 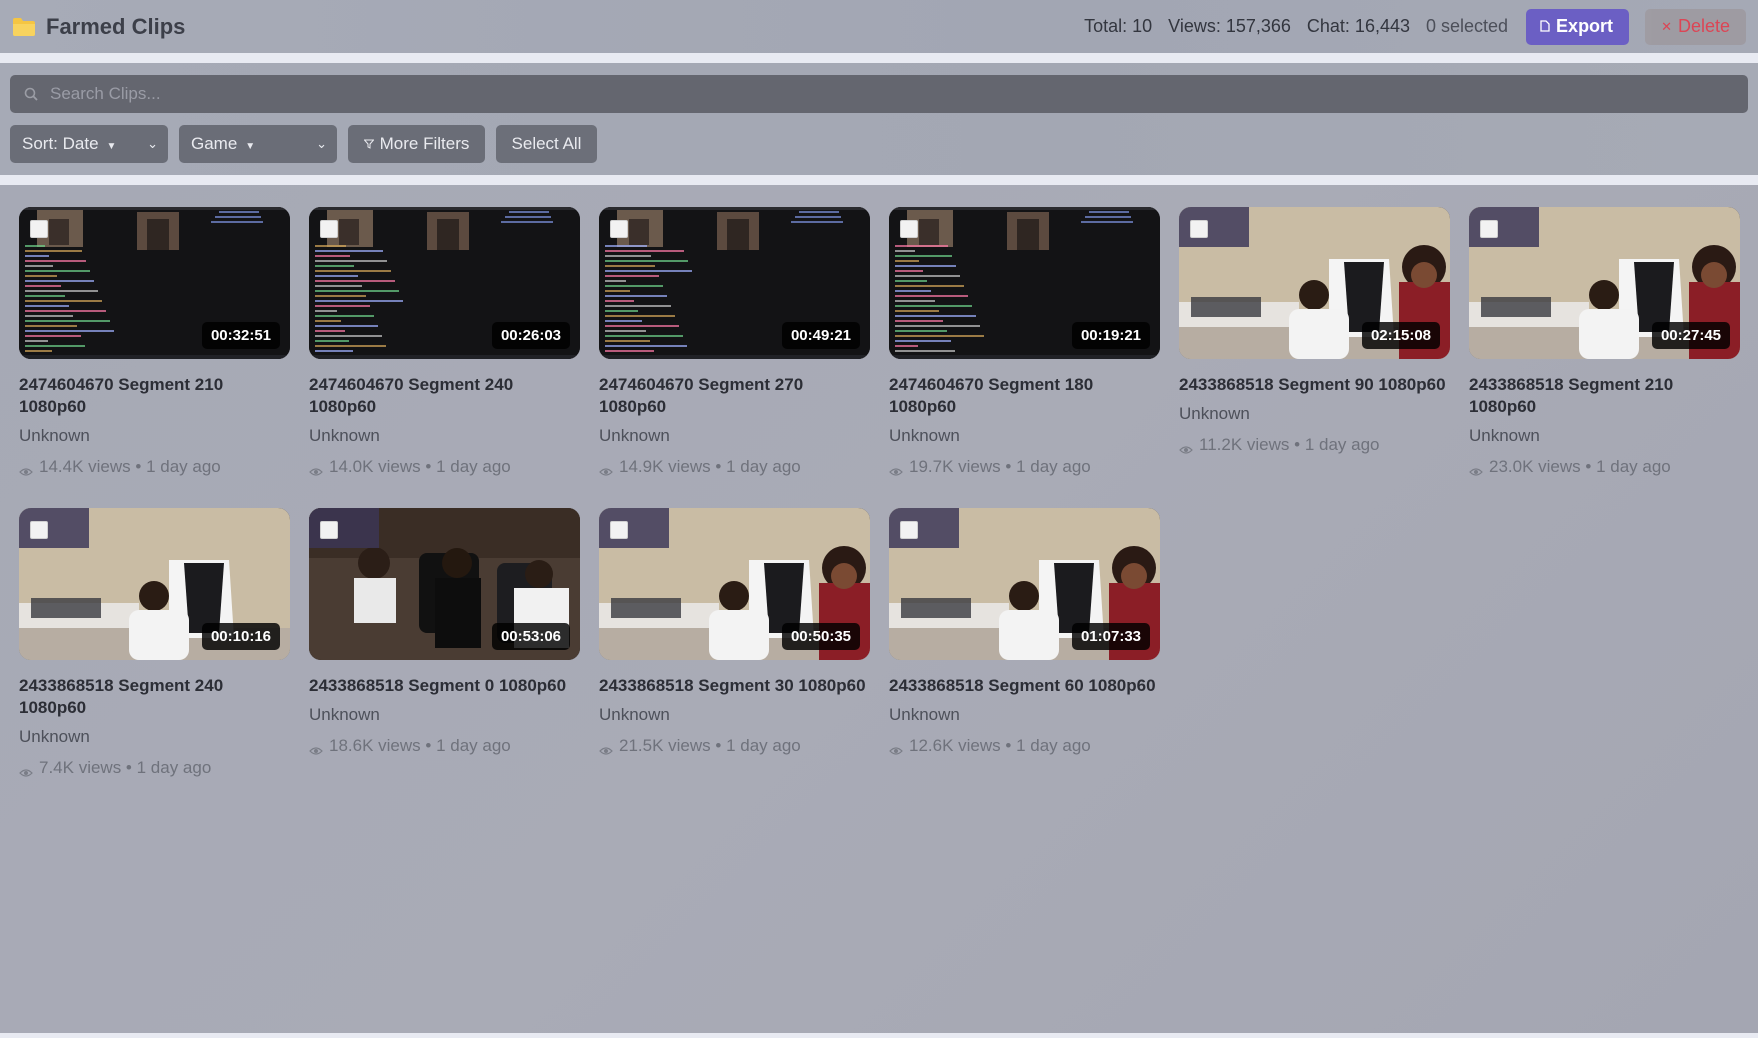 I want to click on clip-title: 2433868518 Segment 60 1080p60, so click(x=1024, y=686).